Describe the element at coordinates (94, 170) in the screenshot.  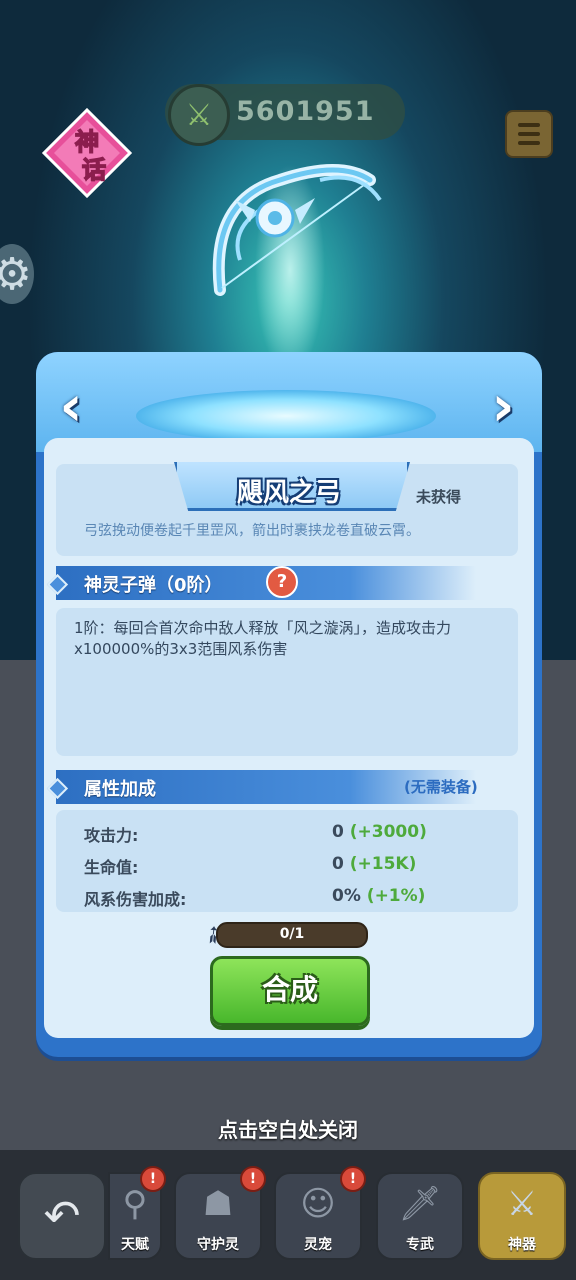
I see `mythic-badge-char-2: 话` at that location.